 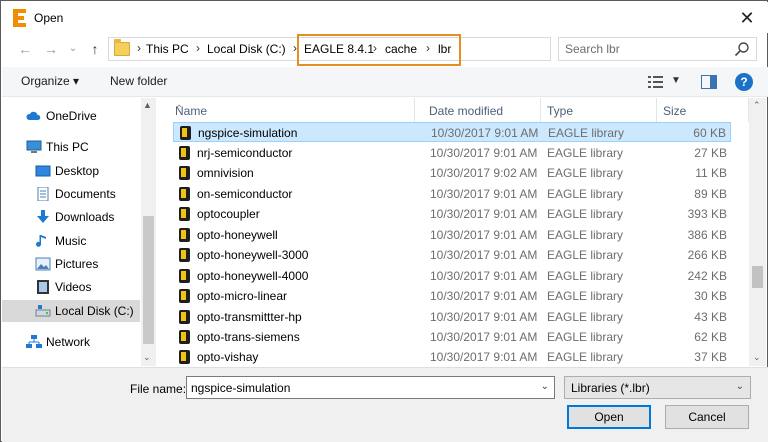 I want to click on nav-item-onedrive: OneDrive, so click(x=71, y=116).